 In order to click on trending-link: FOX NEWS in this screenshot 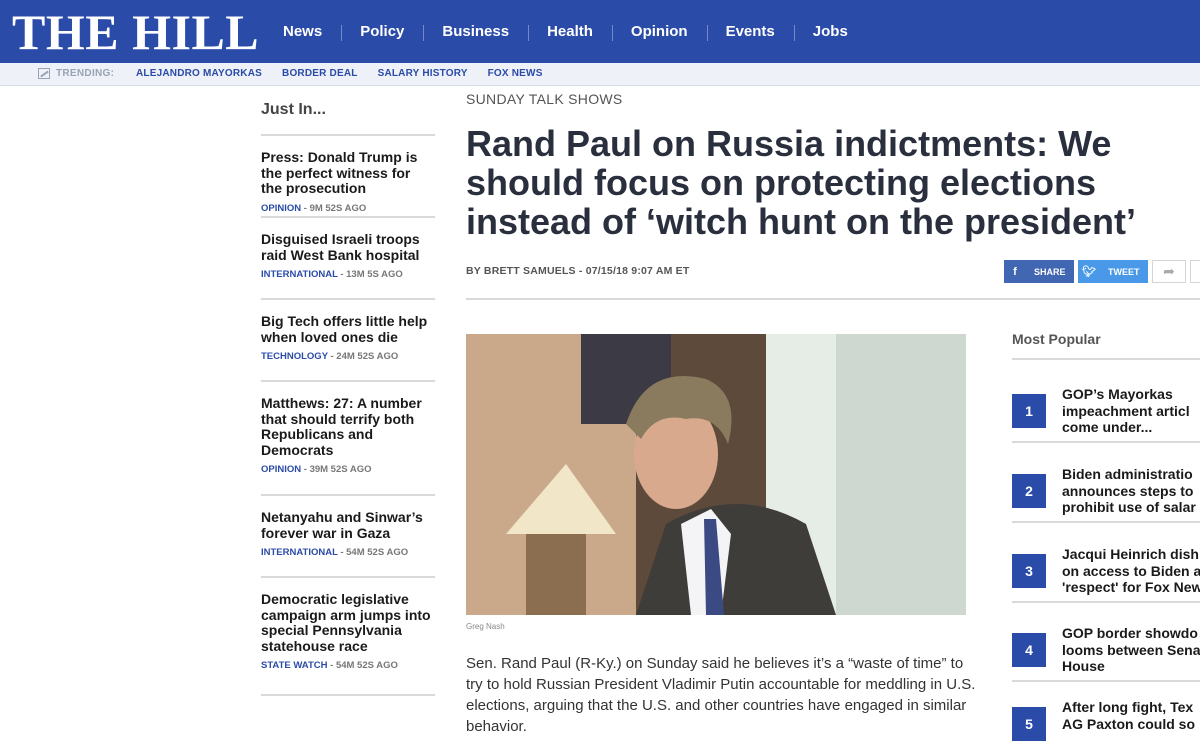, I will do `click(515, 73)`.